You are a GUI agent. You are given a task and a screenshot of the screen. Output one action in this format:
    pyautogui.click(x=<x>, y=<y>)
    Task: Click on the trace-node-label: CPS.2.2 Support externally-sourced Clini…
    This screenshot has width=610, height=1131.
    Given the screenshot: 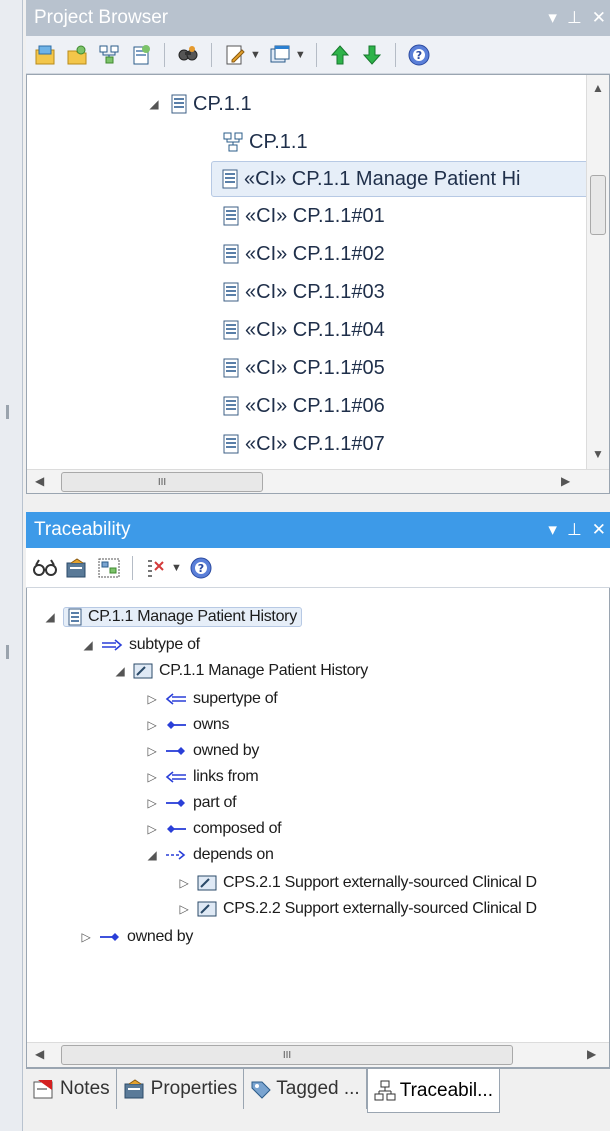 What is the action you would take?
    pyautogui.click(x=380, y=908)
    